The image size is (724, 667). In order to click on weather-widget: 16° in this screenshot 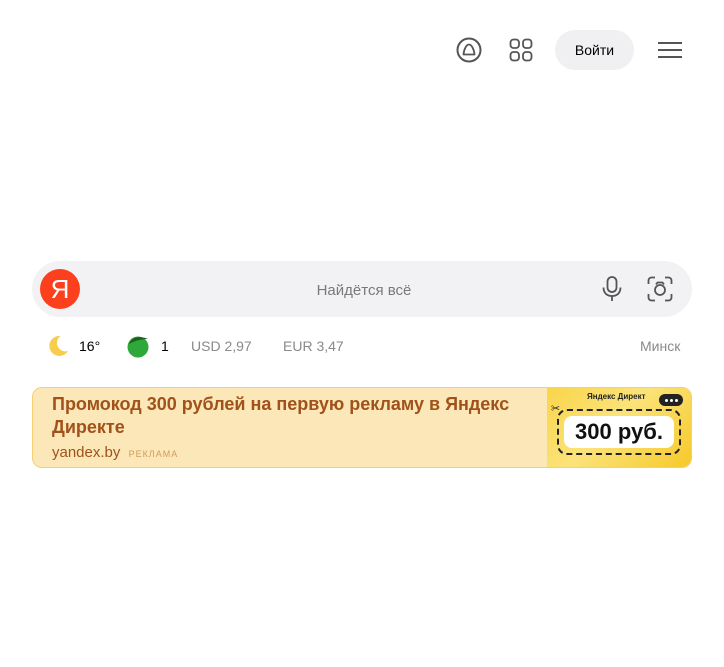, I will do `click(73, 346)`.